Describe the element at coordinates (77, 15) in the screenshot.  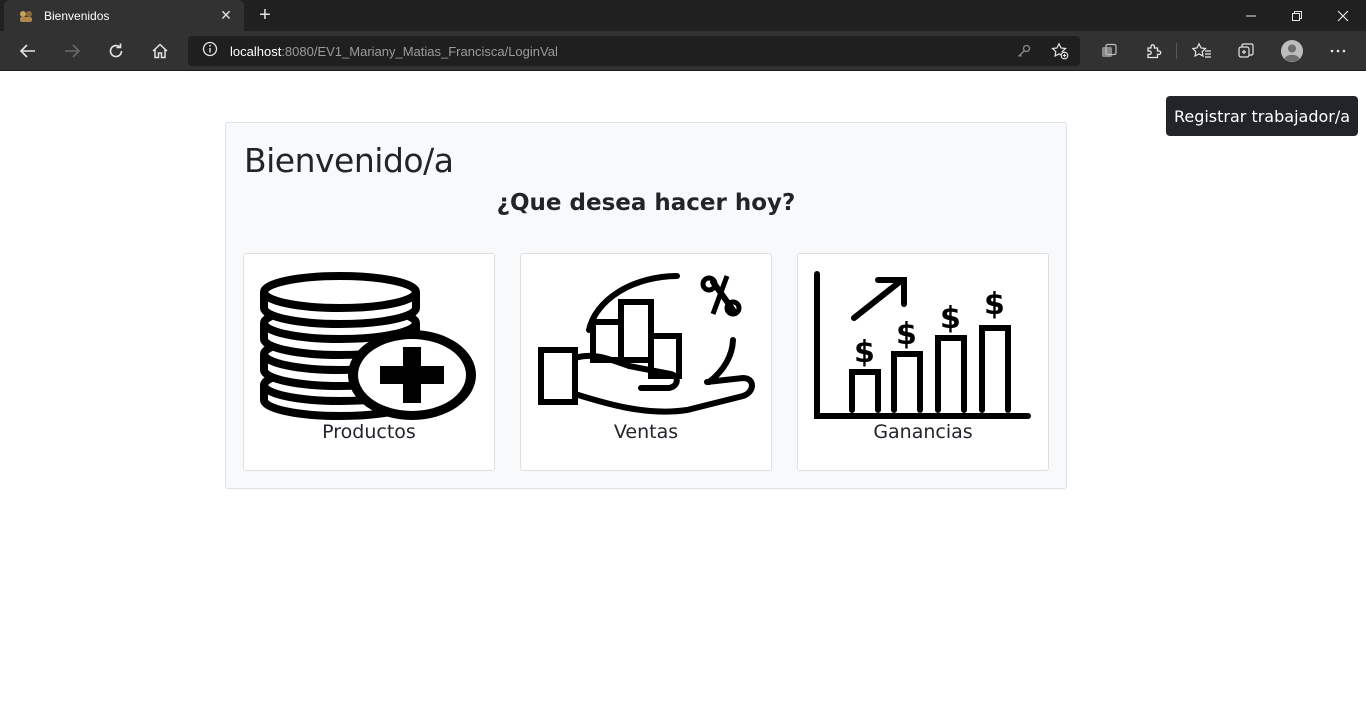
I see `tab-title: Bienvenidos` at that location.